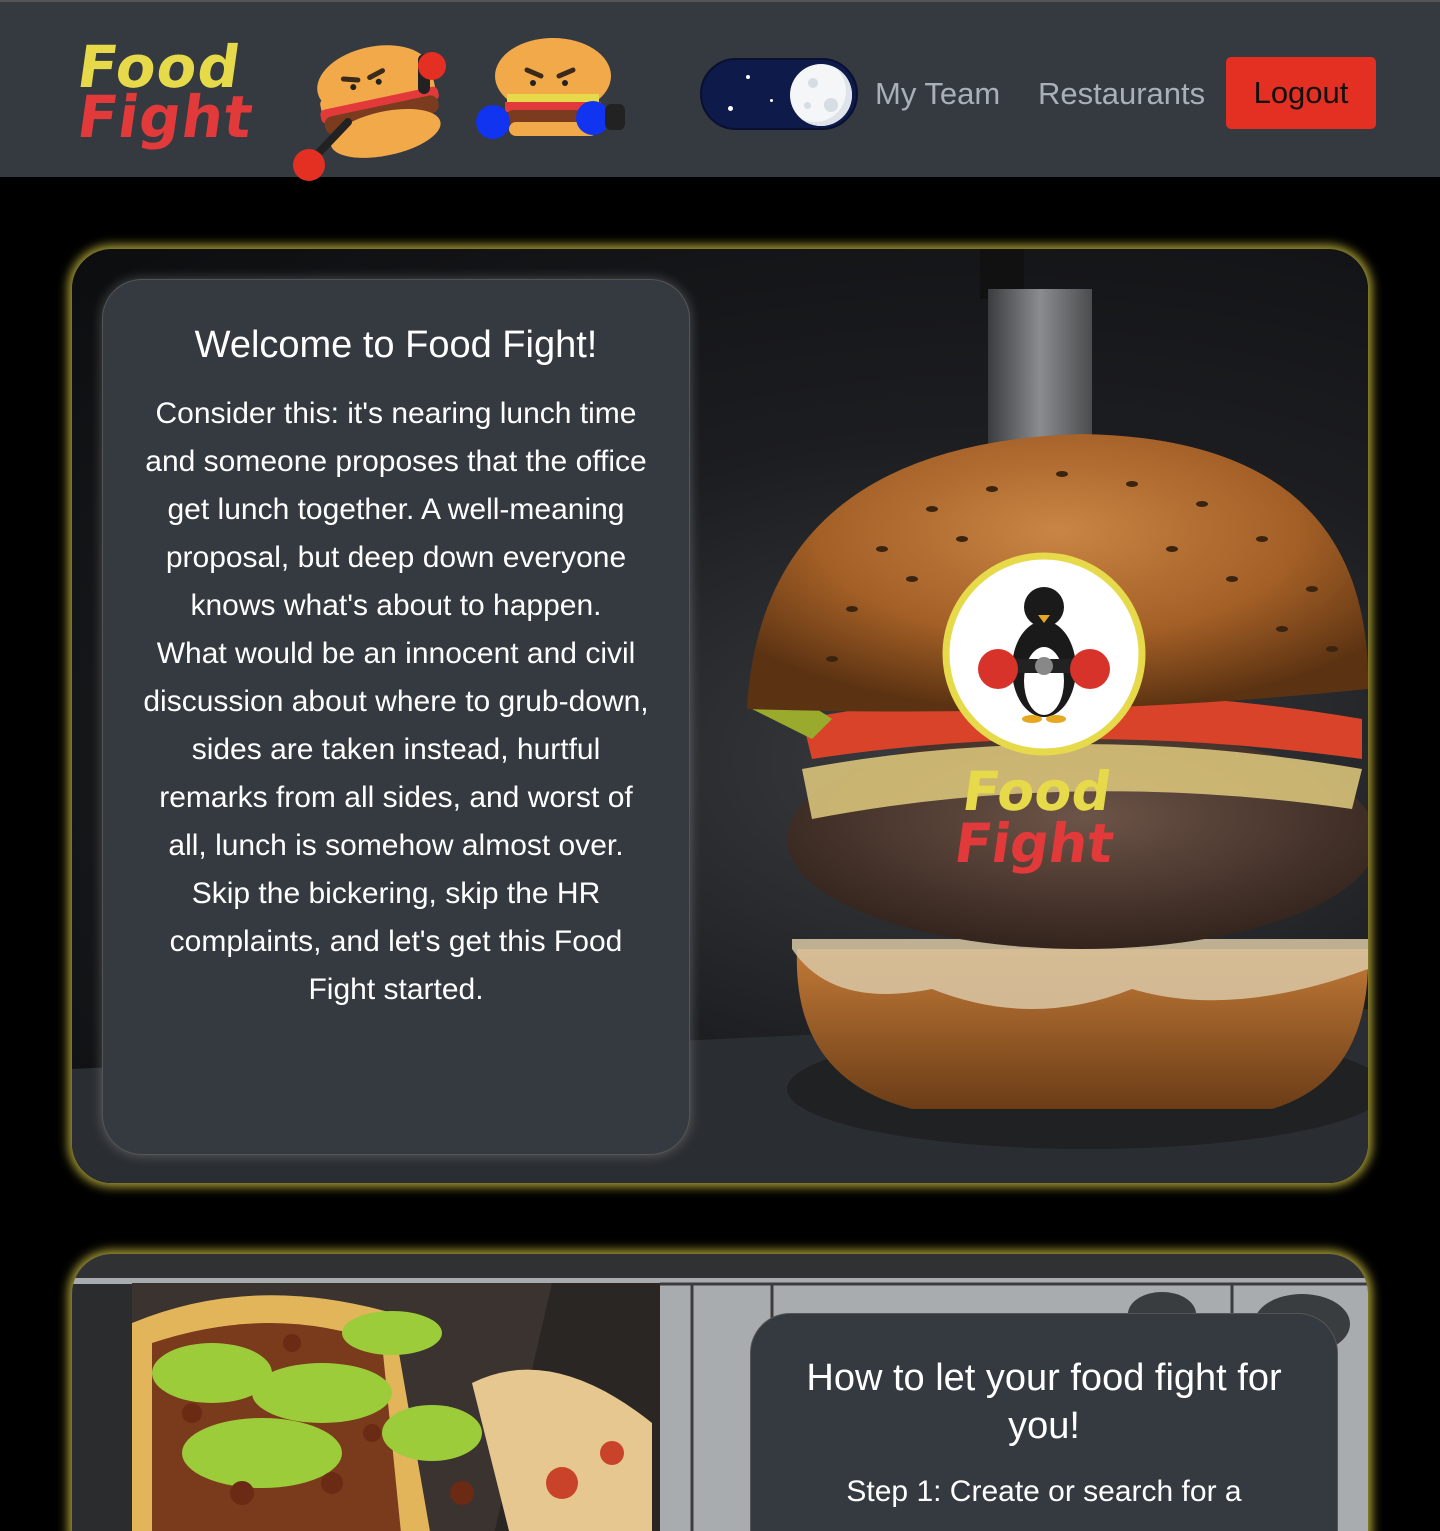 The height and width of the screenshot is (1531, 1440). What do you see at coordinates (937, 94) in the screenshot?
I see `nav-link-my-team: My Team` at bounding box center [937, 94].